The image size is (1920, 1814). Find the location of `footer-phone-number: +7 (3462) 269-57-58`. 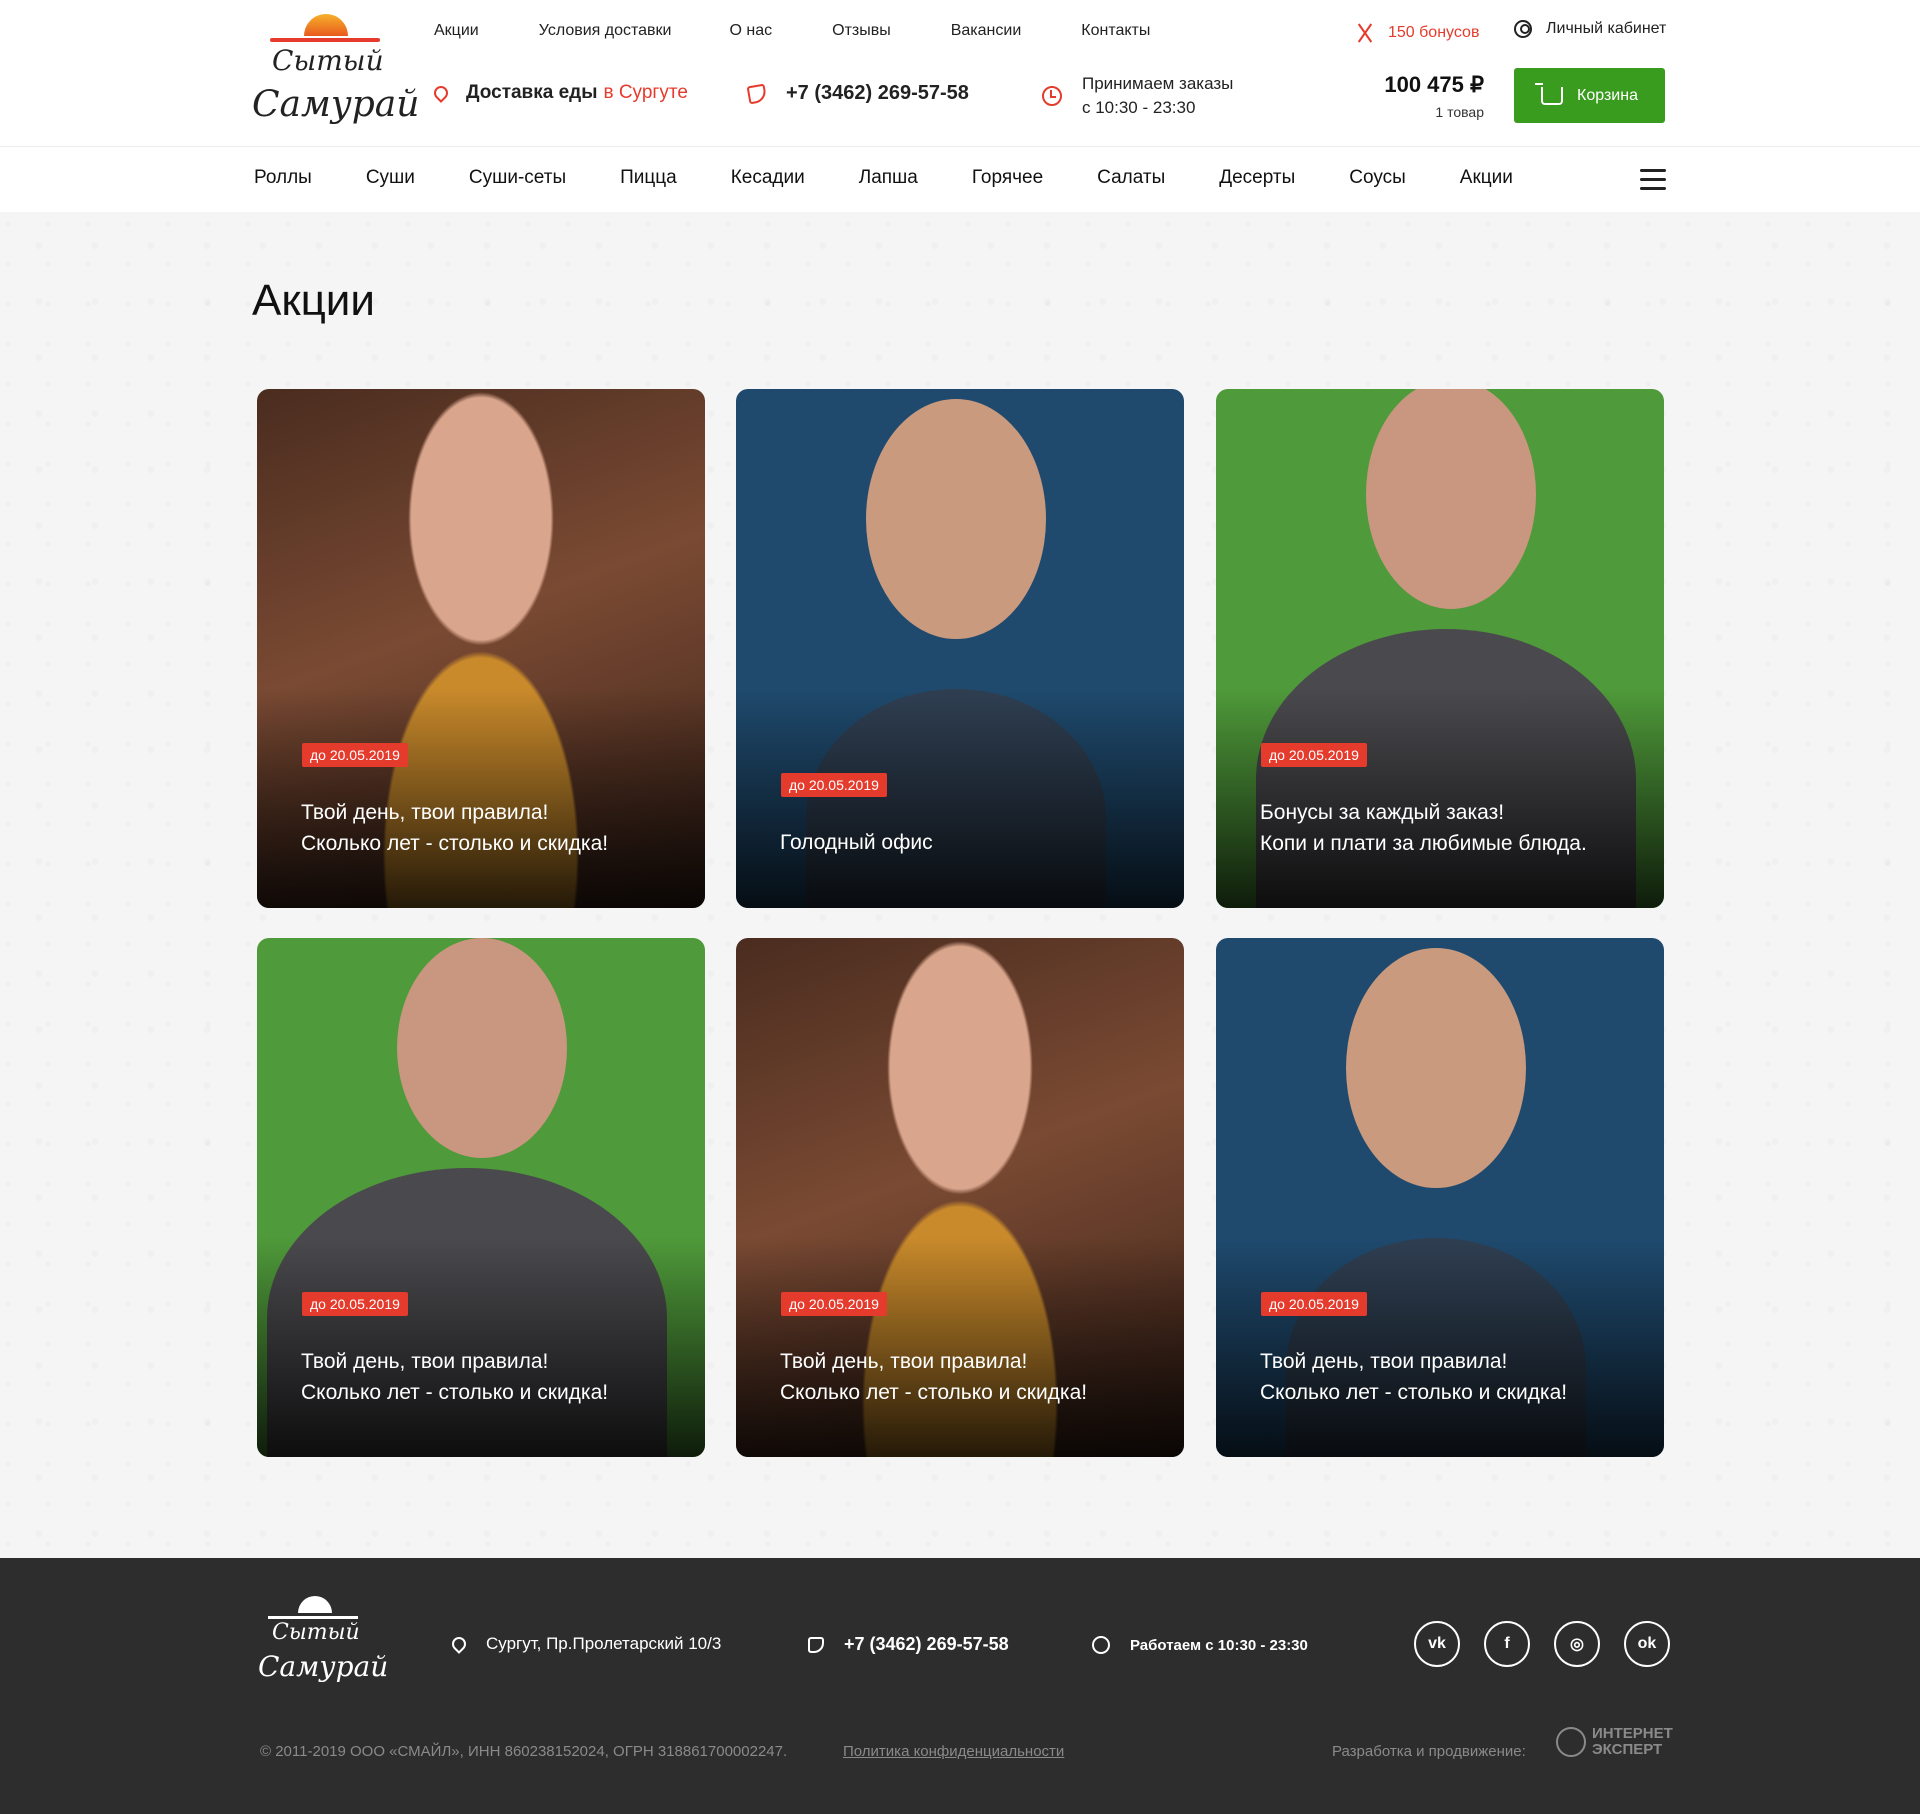

footer-phone-number: +7 (3462) 269-57-58 is located at coordinates (926, 1644).